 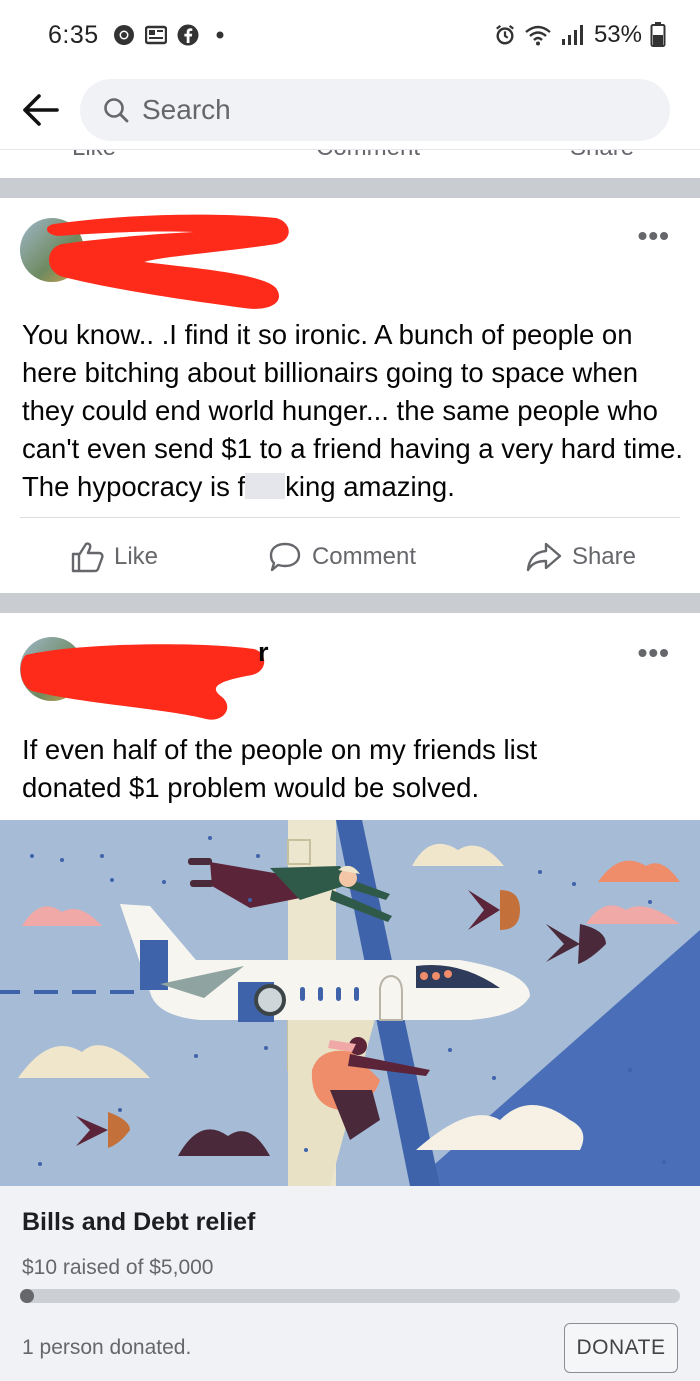 I want to click on previous-share-label: Share, so click(x=602, y=155).